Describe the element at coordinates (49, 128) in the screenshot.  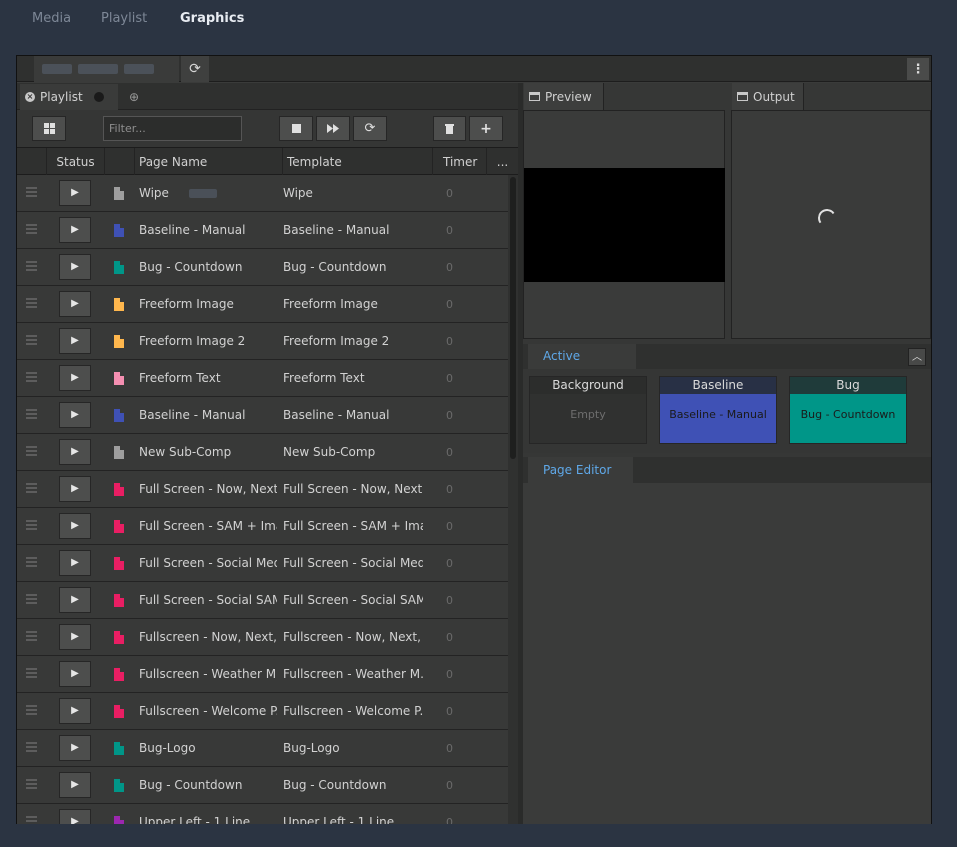
I see `grid-view-button` at that location.